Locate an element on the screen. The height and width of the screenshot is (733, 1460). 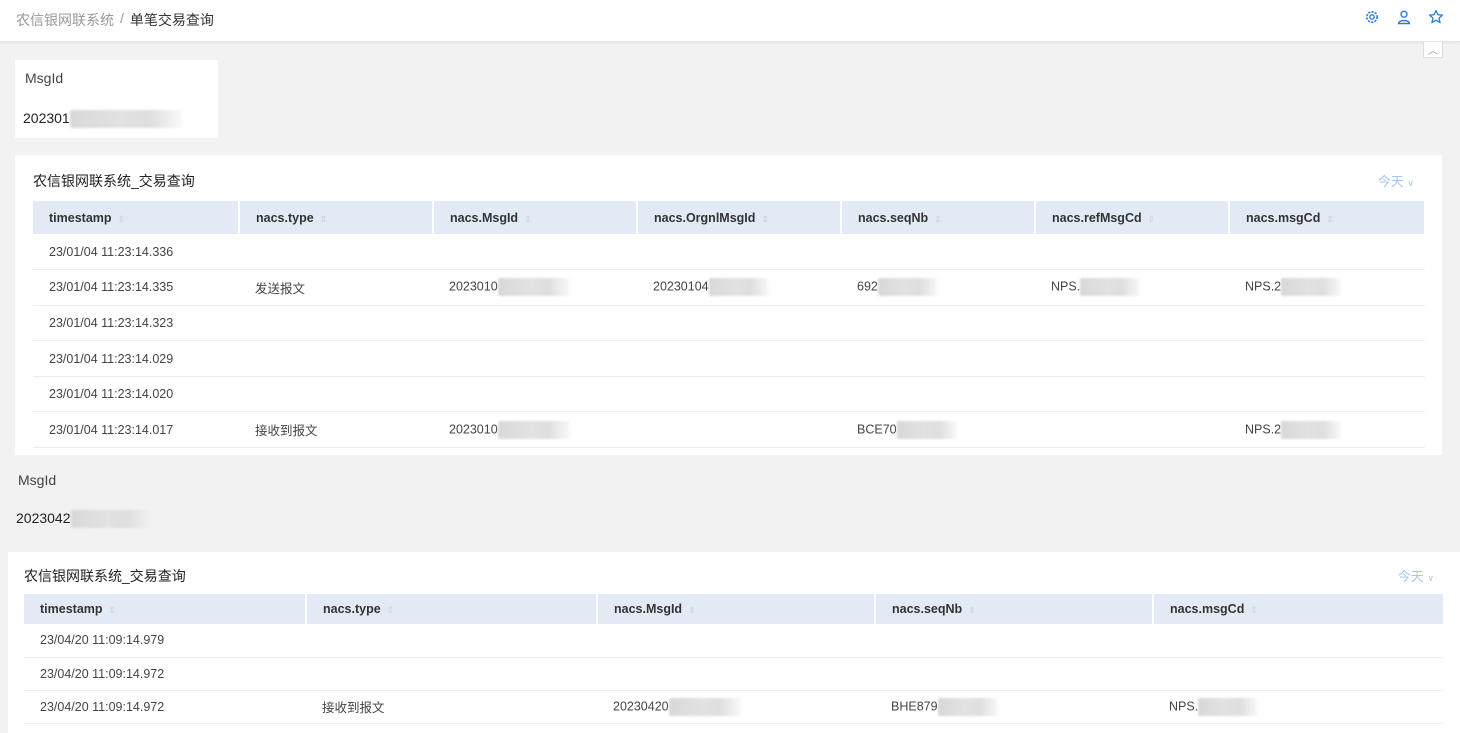
breadcrumb-current: 单笔交易查询 is located at coordinates (171, 20).